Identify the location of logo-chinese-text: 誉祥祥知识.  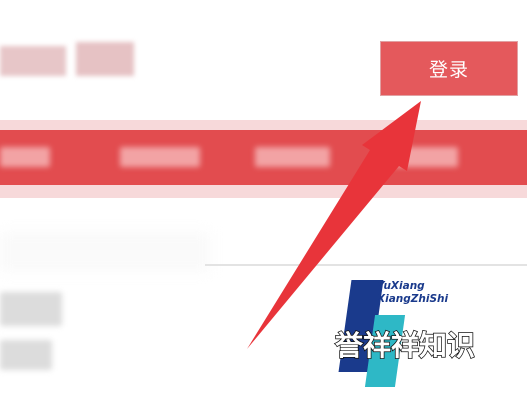
(405, 345).